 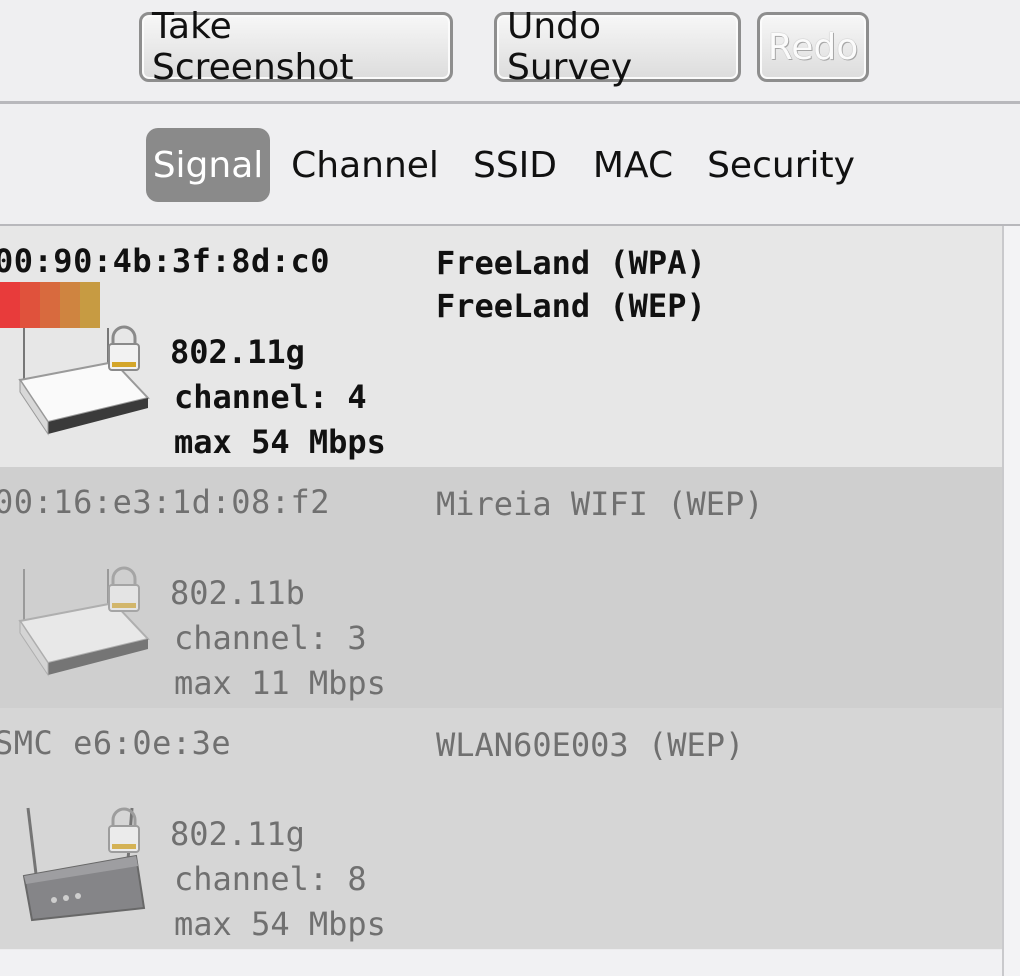 I want to click on network-ssid: WLAN60E003 (WEP), so click(x=590, y=745).